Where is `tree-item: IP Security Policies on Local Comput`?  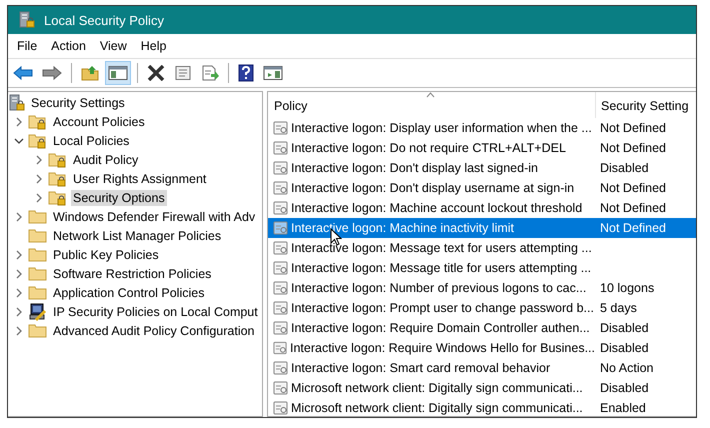 tree-item: IP Security Policies on Local Comput is located at coordinates (155, 312).